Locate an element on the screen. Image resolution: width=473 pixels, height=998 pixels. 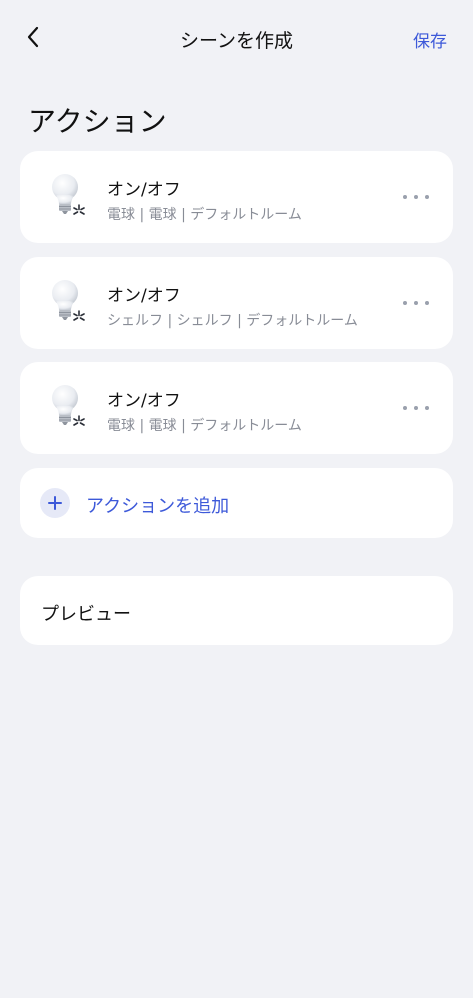
section-title-actions: アクション is located at coordinates (97, 121).